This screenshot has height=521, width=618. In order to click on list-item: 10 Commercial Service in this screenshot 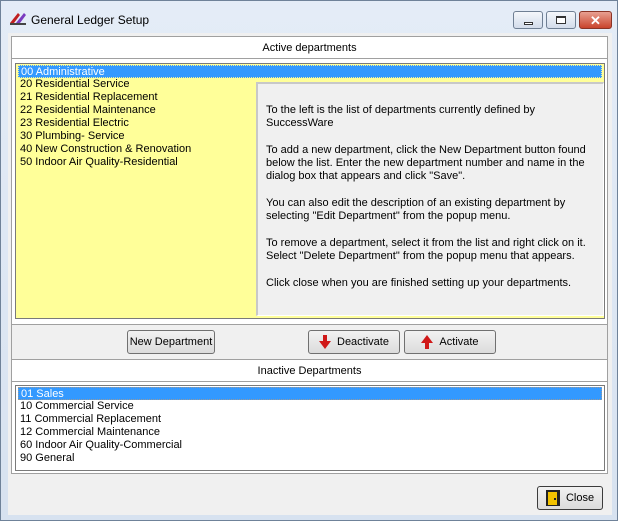, I will do `click(76, 406)`.